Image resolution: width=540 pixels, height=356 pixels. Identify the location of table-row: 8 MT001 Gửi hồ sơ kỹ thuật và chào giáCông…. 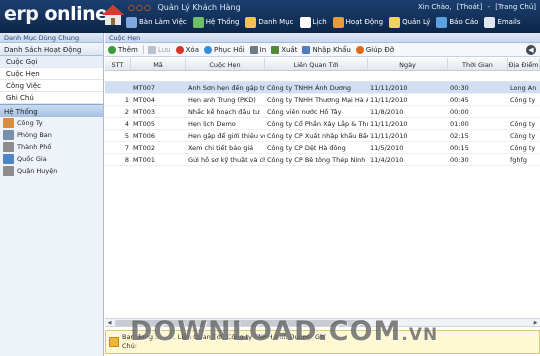
(322, 160).